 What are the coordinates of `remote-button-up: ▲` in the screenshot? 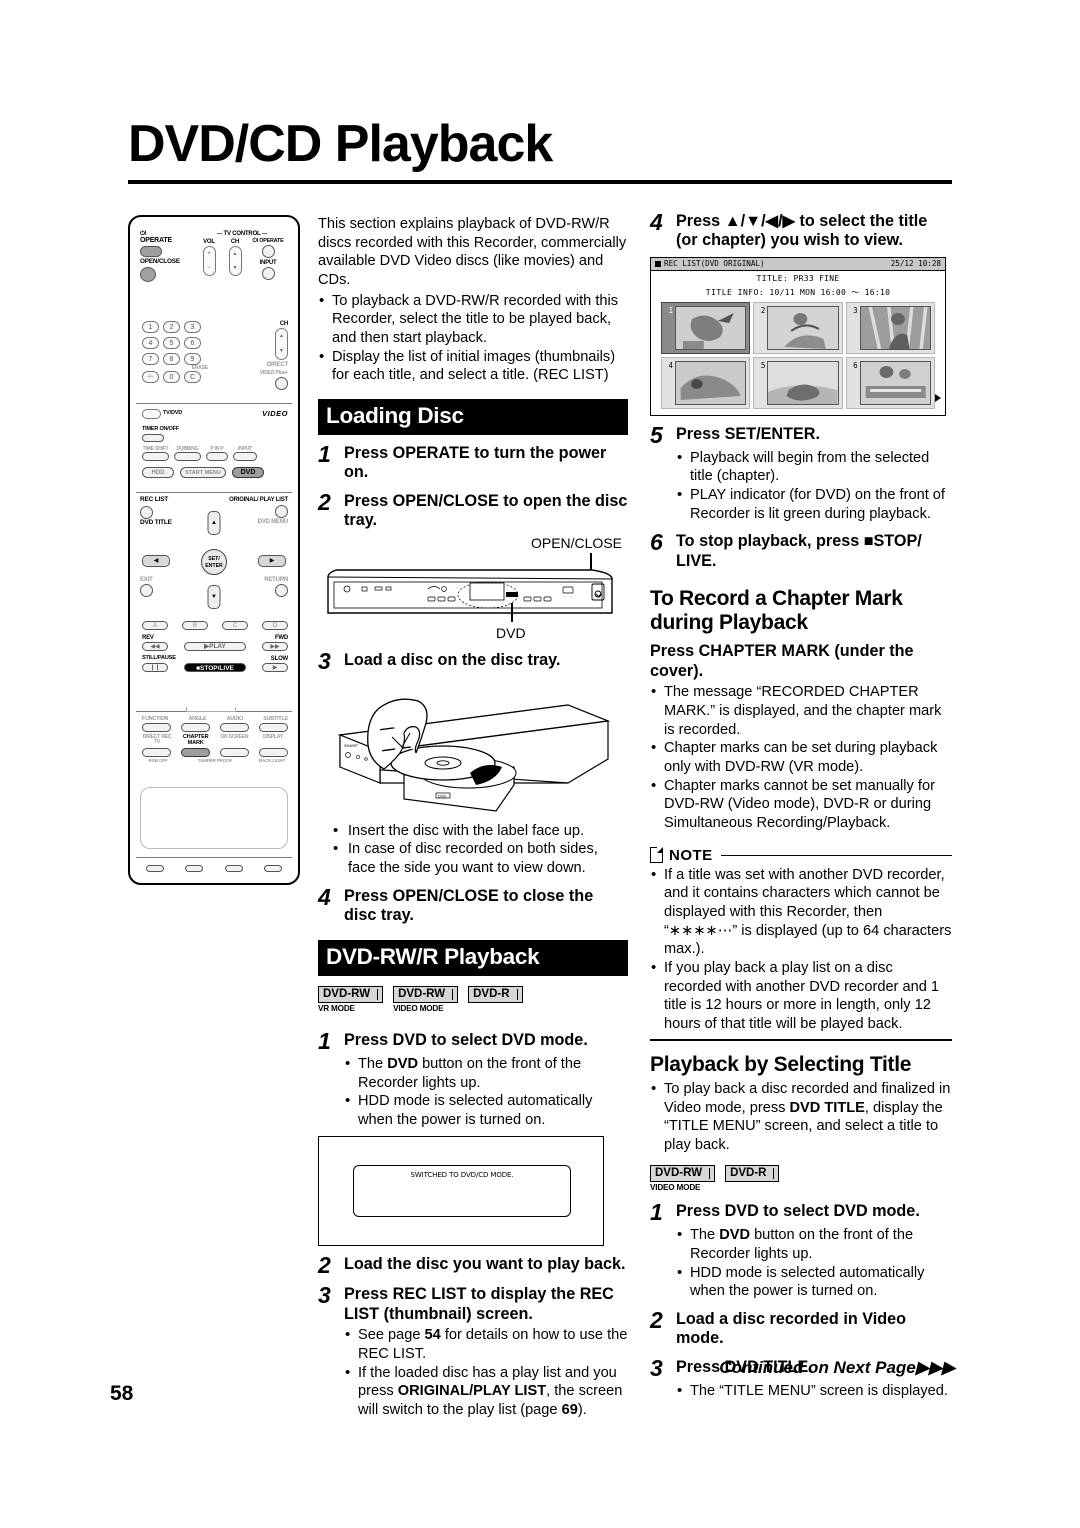 It's located at (214, 523).